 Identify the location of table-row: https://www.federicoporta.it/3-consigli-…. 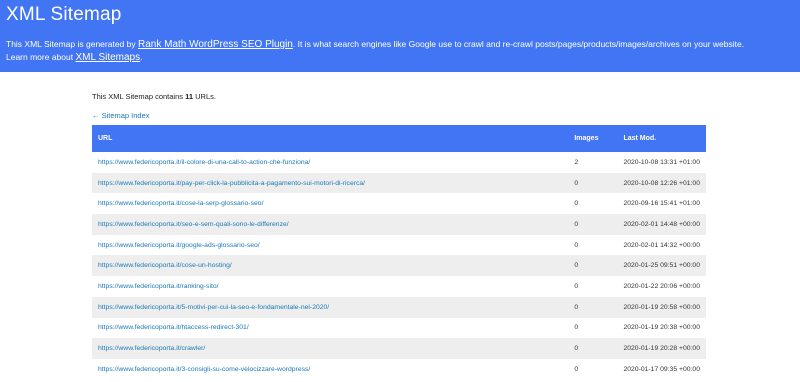
(399, 369).